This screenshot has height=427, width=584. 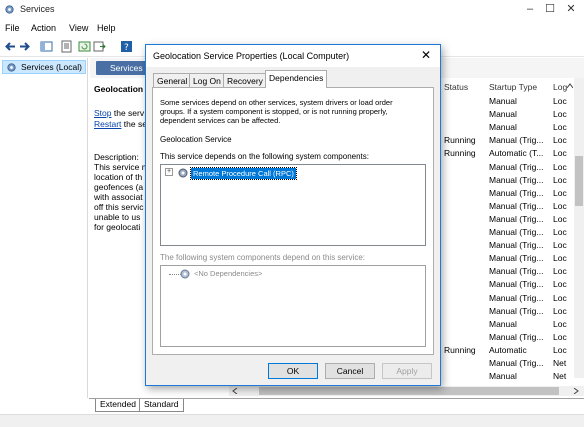 What do you see at coordinates (426, 55) in the screenshot?
I see `dialog-close-button: ✕` at bounding box center [426, 55].